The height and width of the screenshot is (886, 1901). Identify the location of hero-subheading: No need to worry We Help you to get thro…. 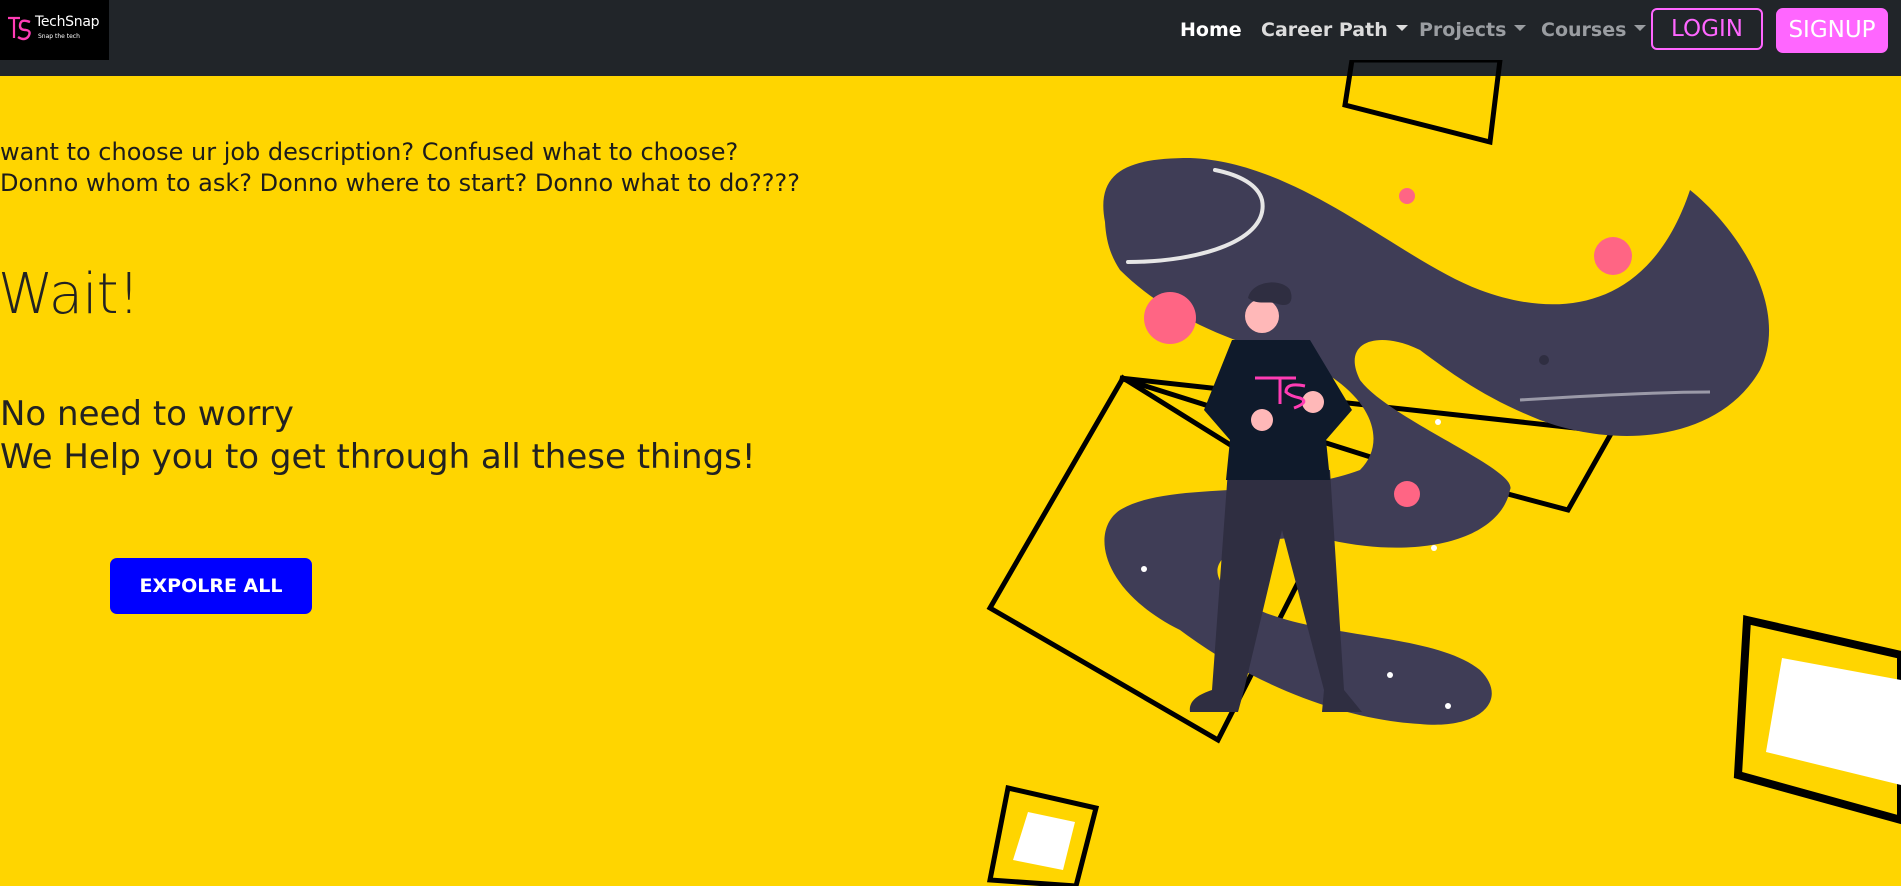
(378, 436).